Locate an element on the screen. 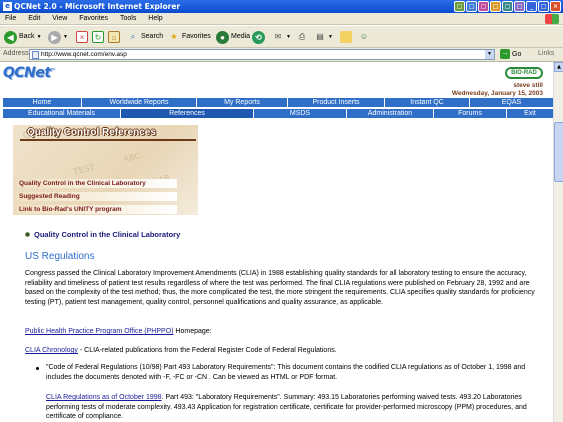  menu-tools: Tools is located at coordinates (128, 19).